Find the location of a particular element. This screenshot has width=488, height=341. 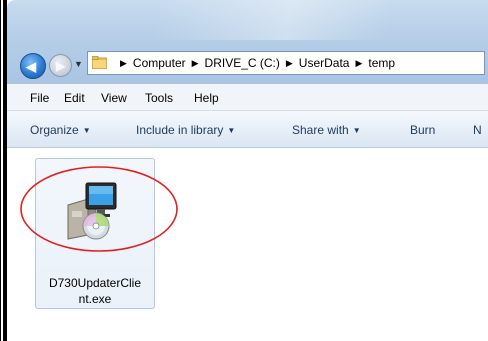

burn-button: Burn is located at coordinates (422, 130).